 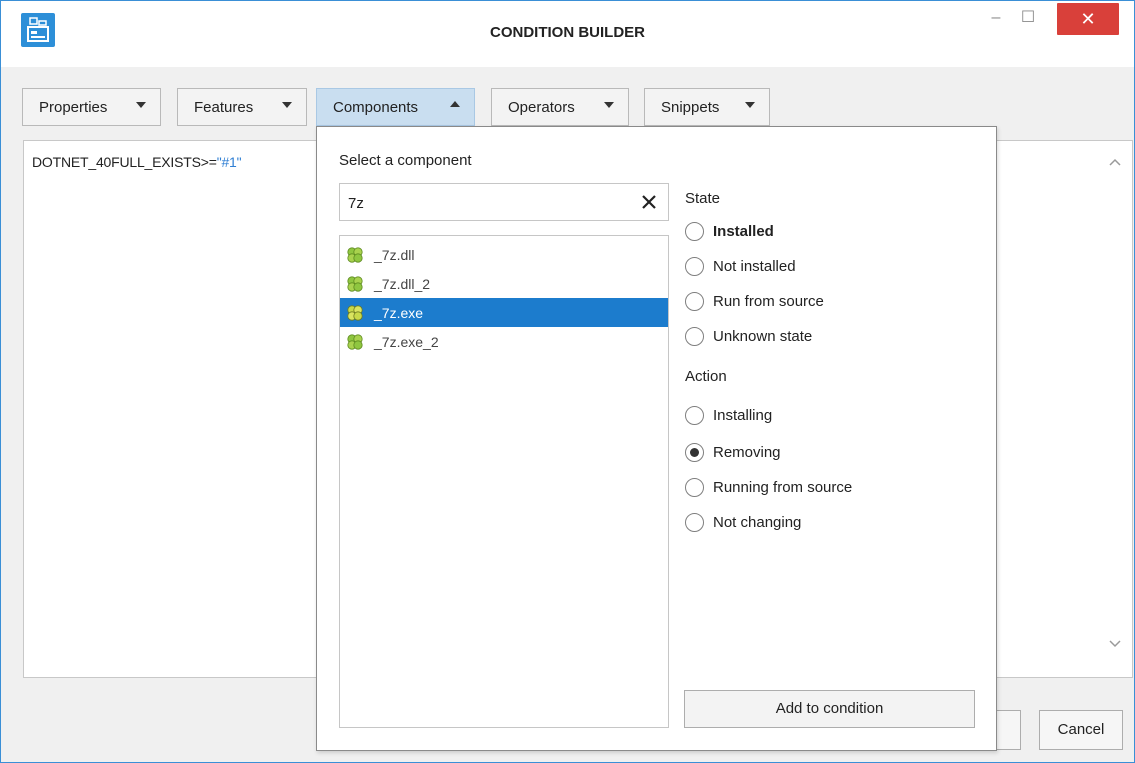 I want to click on radio-label: Unknown state, so click(x=763, y=336).